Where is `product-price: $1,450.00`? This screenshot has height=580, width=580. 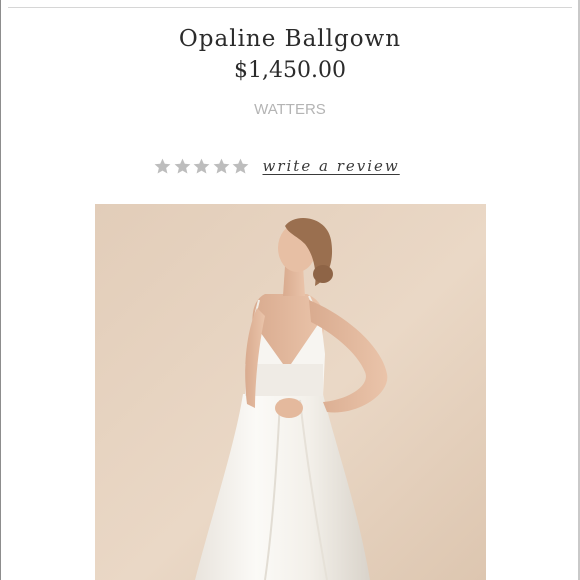 product-price: $1,450.00 is located at coordinates (290, 70).